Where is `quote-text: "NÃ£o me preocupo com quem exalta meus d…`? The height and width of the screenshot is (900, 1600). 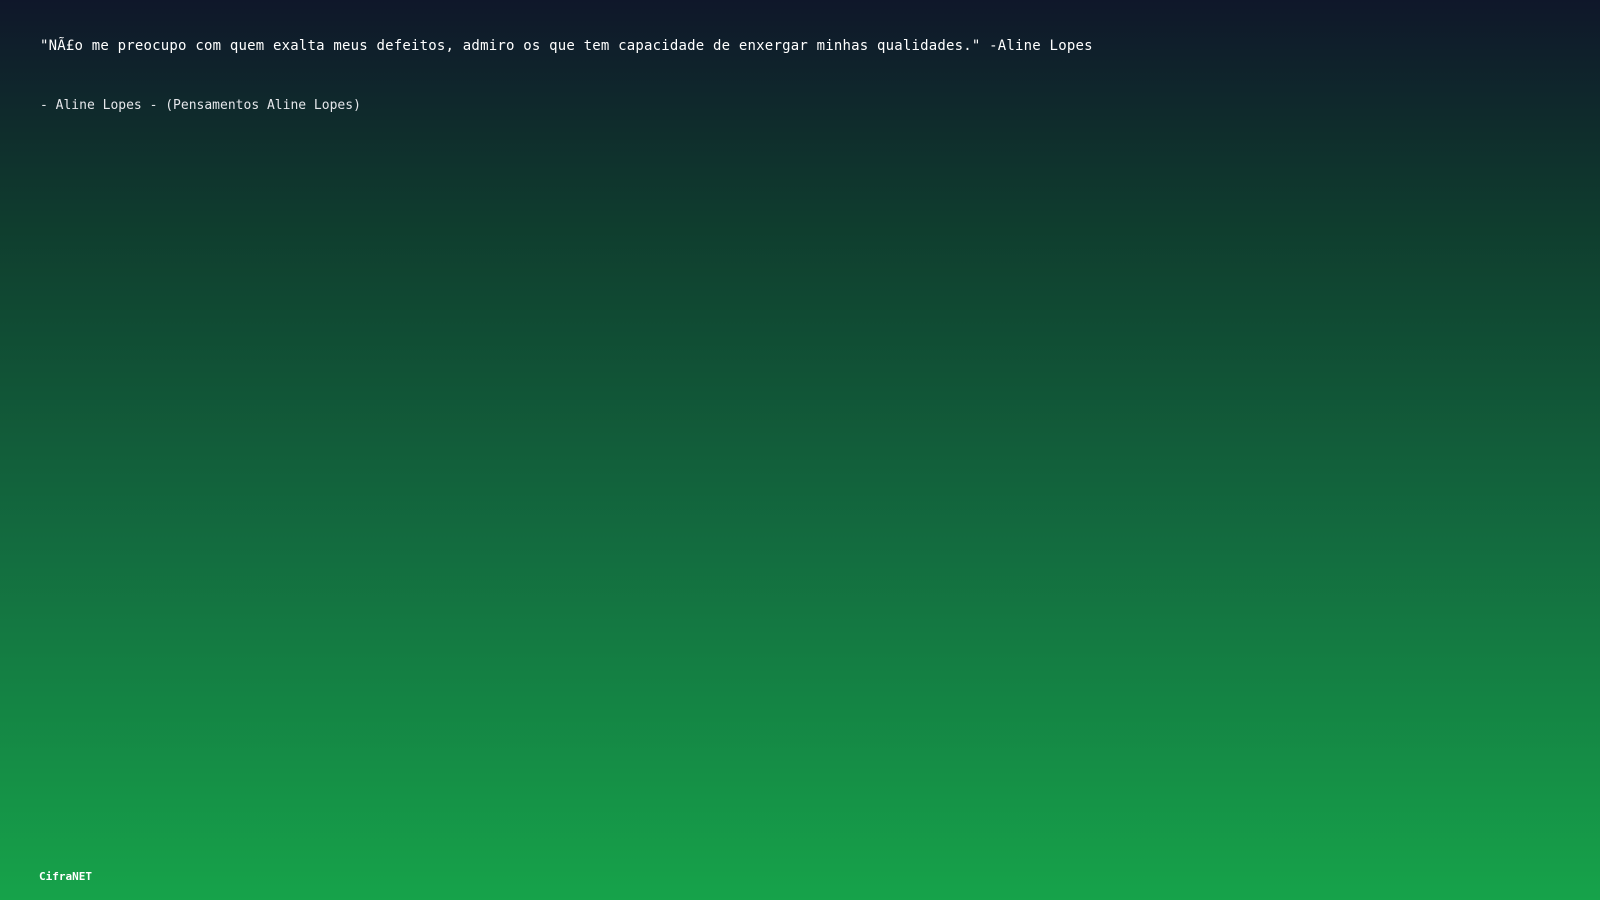 quote-text: "NÃ£o me preocupo com quem exalta meus d… is located at coordinates (566, 46).